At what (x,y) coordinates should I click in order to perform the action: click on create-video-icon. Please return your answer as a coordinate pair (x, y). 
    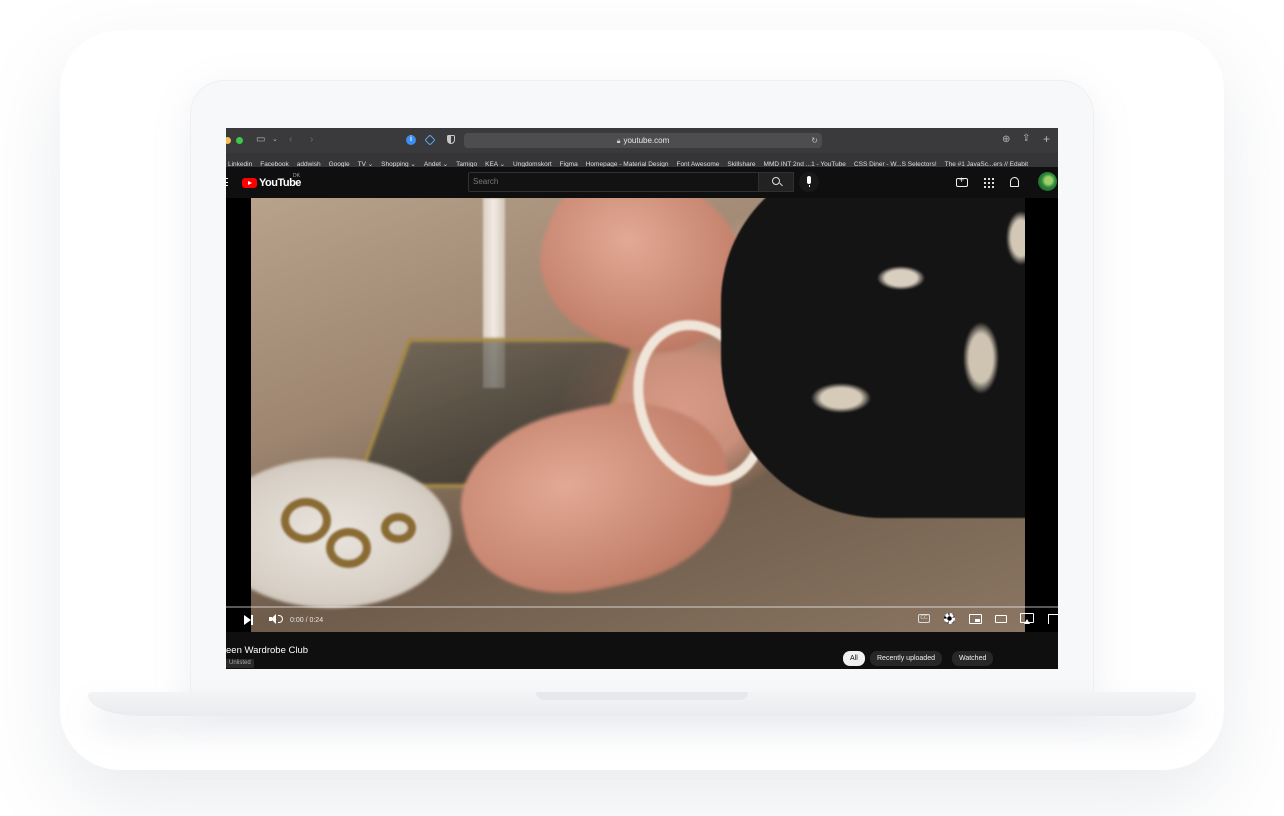
    Looking at the image, I should click on (962, 181).